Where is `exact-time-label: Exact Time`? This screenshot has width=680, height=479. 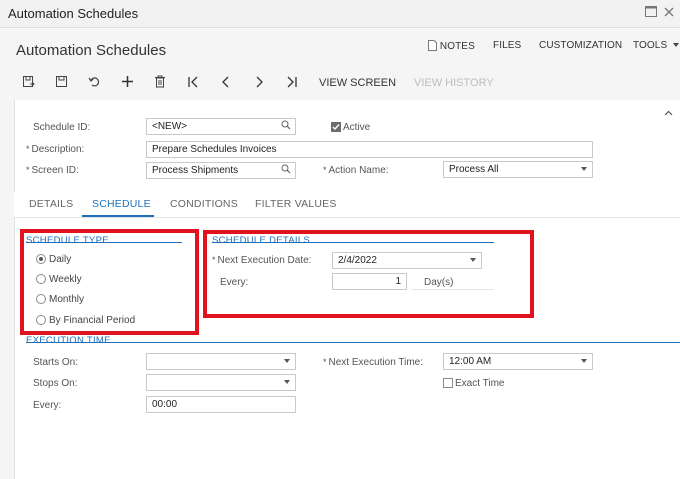 exact-time-label: Exact Time is located at coordinates (480, 383).